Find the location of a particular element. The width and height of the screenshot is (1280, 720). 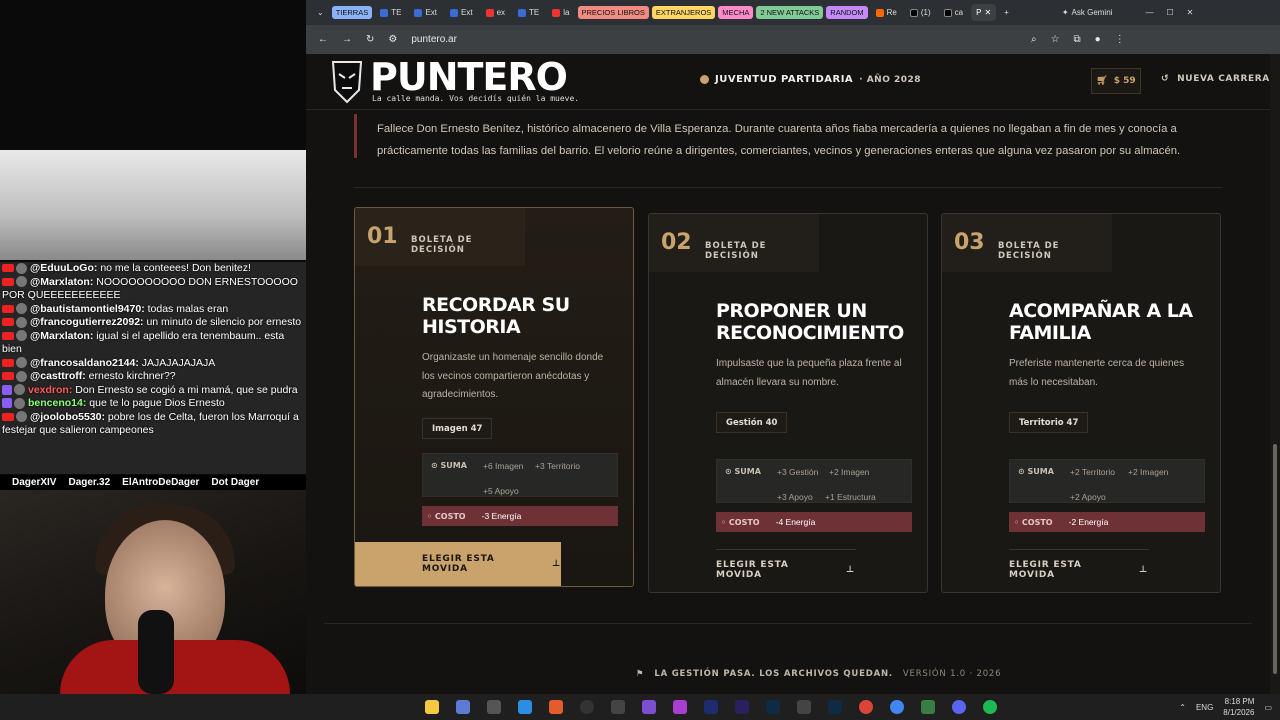

cost-value: -3 Energía is located at coordinates (501, 516).